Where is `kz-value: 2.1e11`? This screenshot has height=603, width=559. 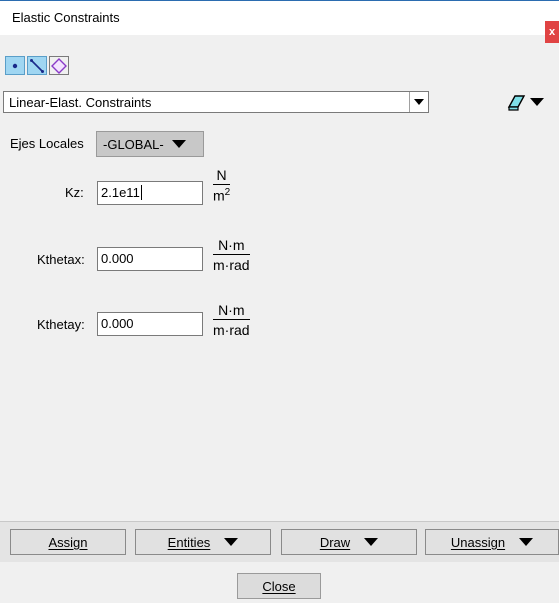
kz-value: 2.1e11 is located at coordinates (120, 192).